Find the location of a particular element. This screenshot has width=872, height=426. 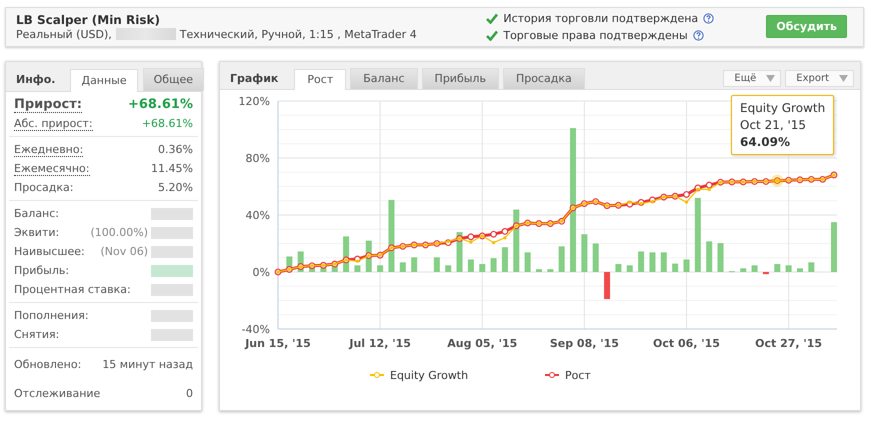

panel-title: График is located at coordinates (254, 78).